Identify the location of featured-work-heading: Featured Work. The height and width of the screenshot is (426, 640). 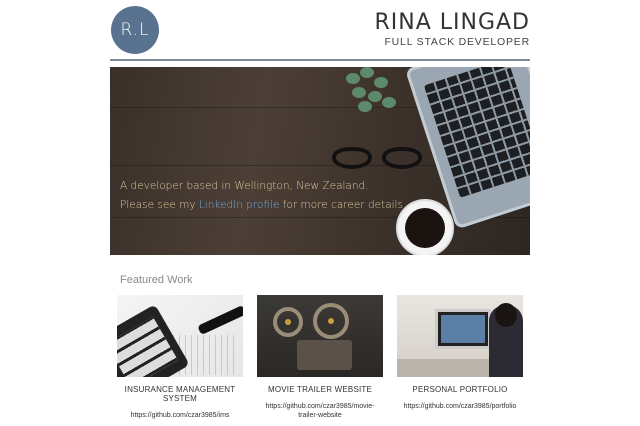
(156, 280).